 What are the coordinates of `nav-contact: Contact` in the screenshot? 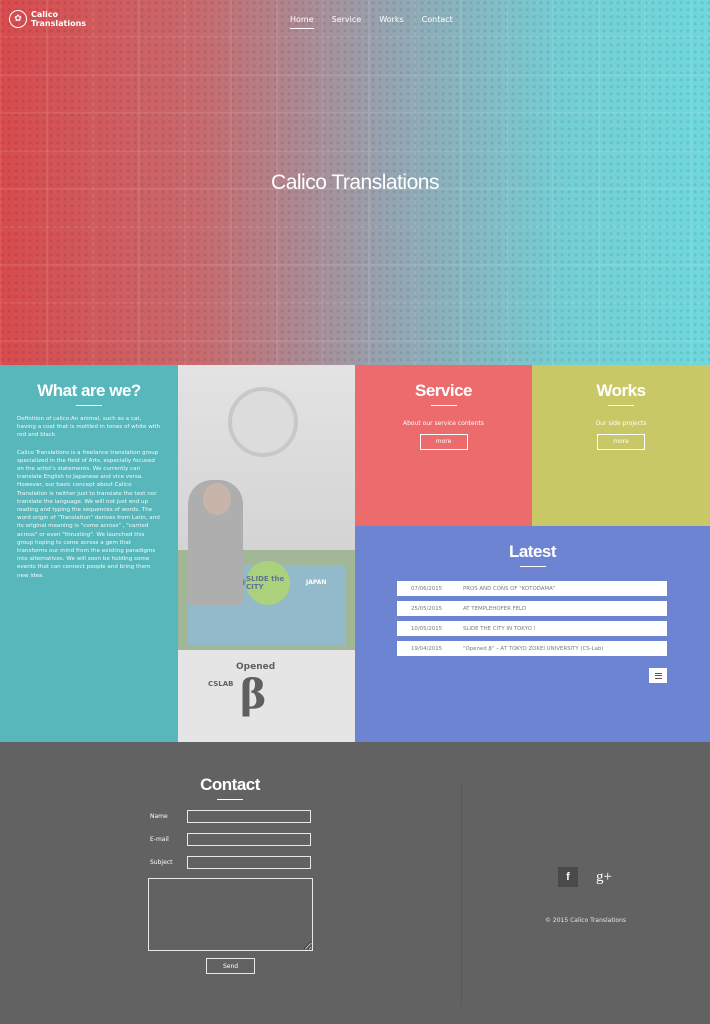 It's located at (437, 22).